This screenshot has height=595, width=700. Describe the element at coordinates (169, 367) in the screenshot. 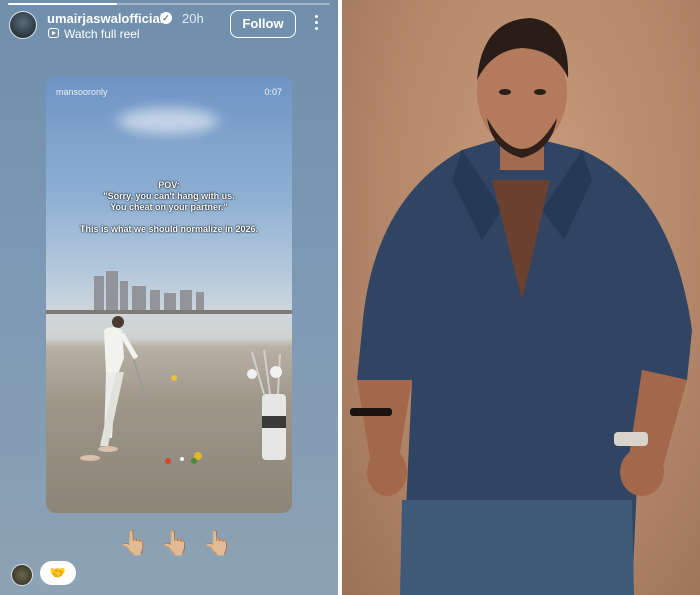

I see `beach-scene` at that location.